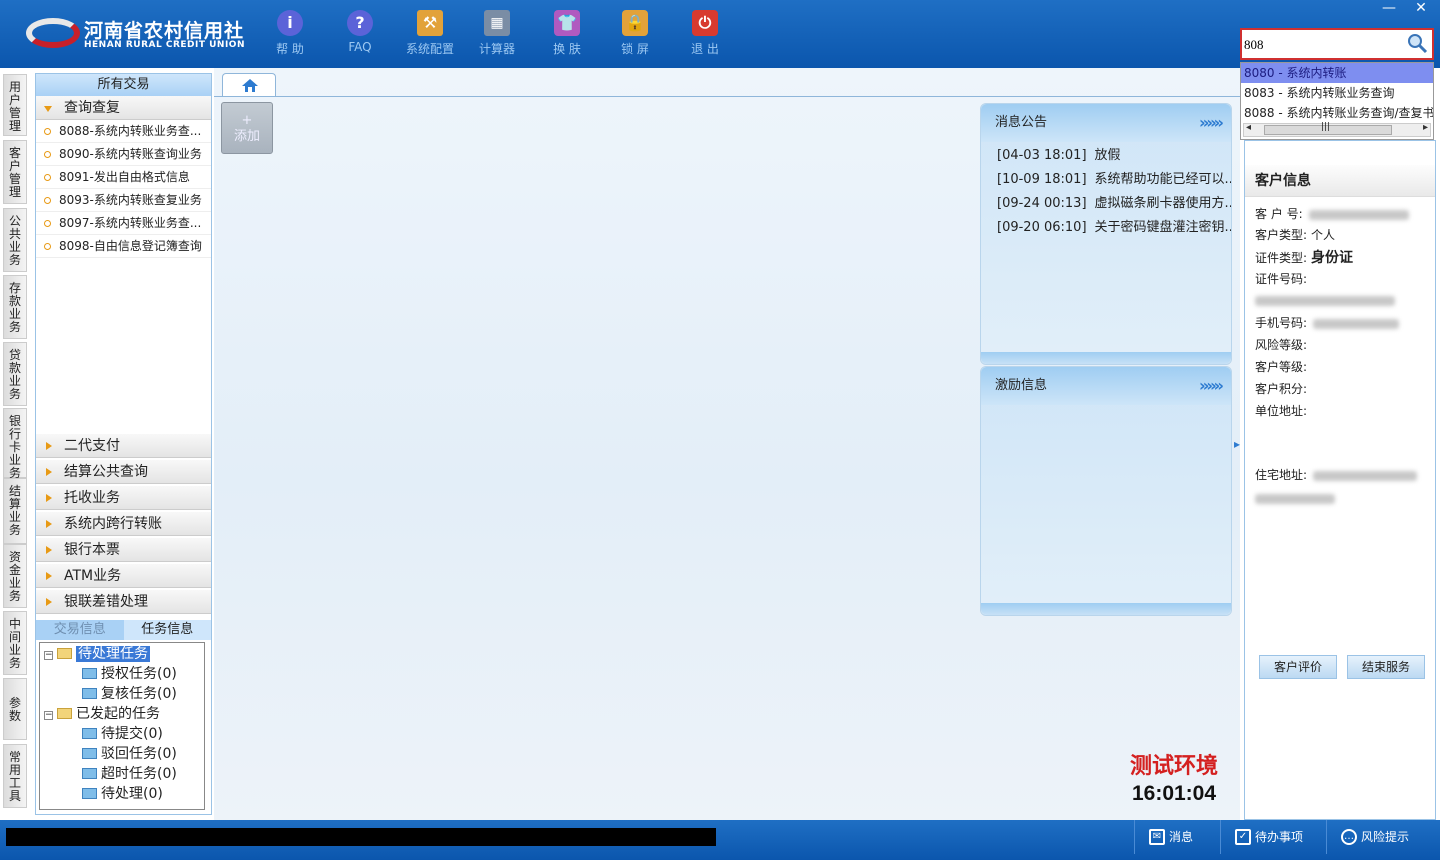  What do you see at coordinates (290, 33) in the screenshot?
I see `help-button: i 帮 助` at bounding box center [290, 33].